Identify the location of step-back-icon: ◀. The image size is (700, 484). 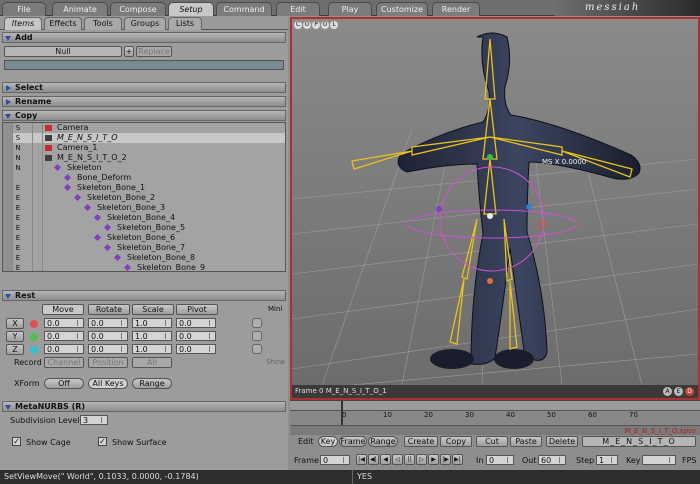
(385, 459).